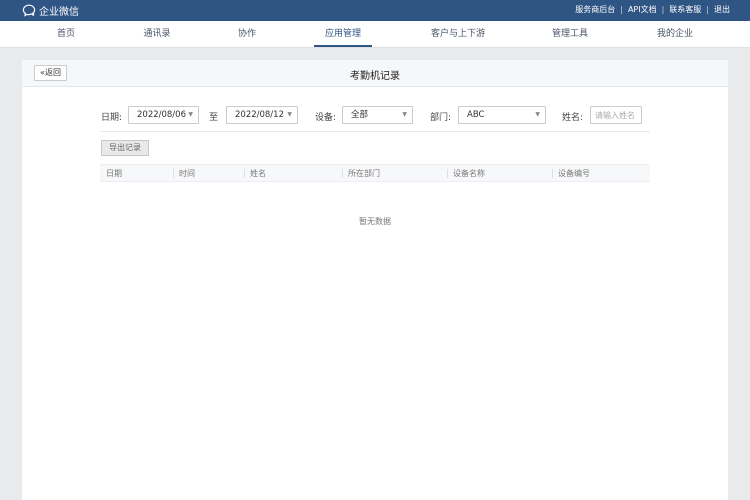 This screenshot has height=500, width=750. Describe the element at coordinates (466, 173) in the screenshot. I see `column-header-device-name: 设备名称` at that location.